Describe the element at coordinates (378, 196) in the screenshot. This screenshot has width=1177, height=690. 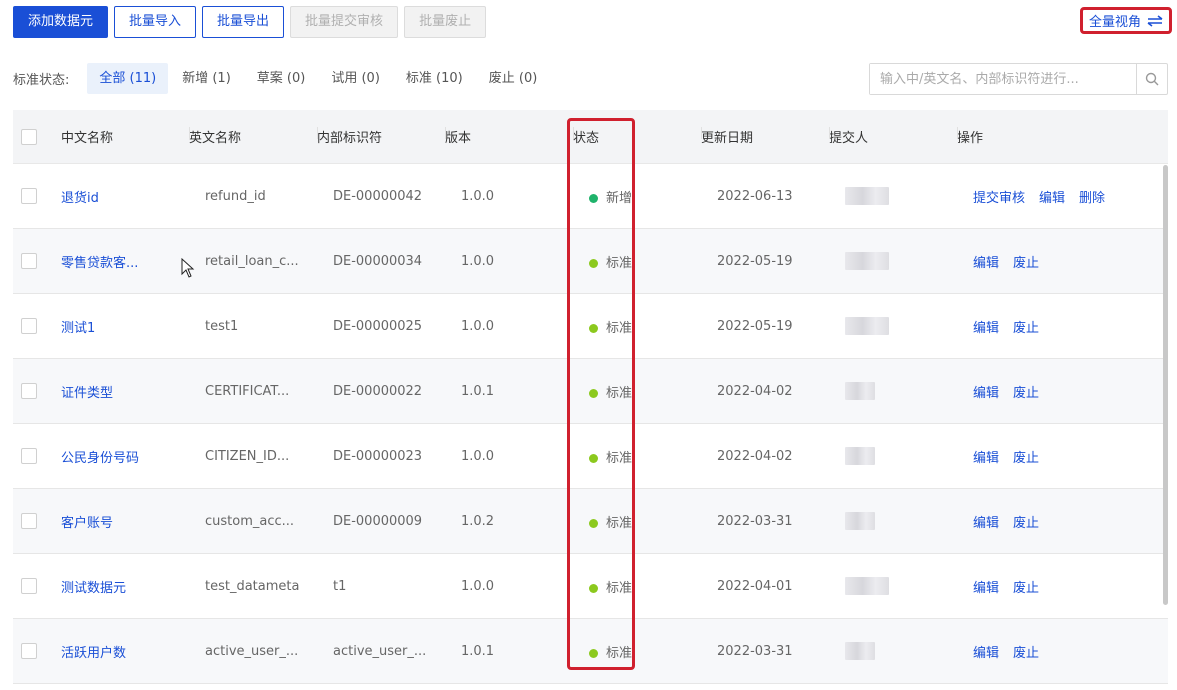
I see `internal-id-cell: DE-00000042` at that location.